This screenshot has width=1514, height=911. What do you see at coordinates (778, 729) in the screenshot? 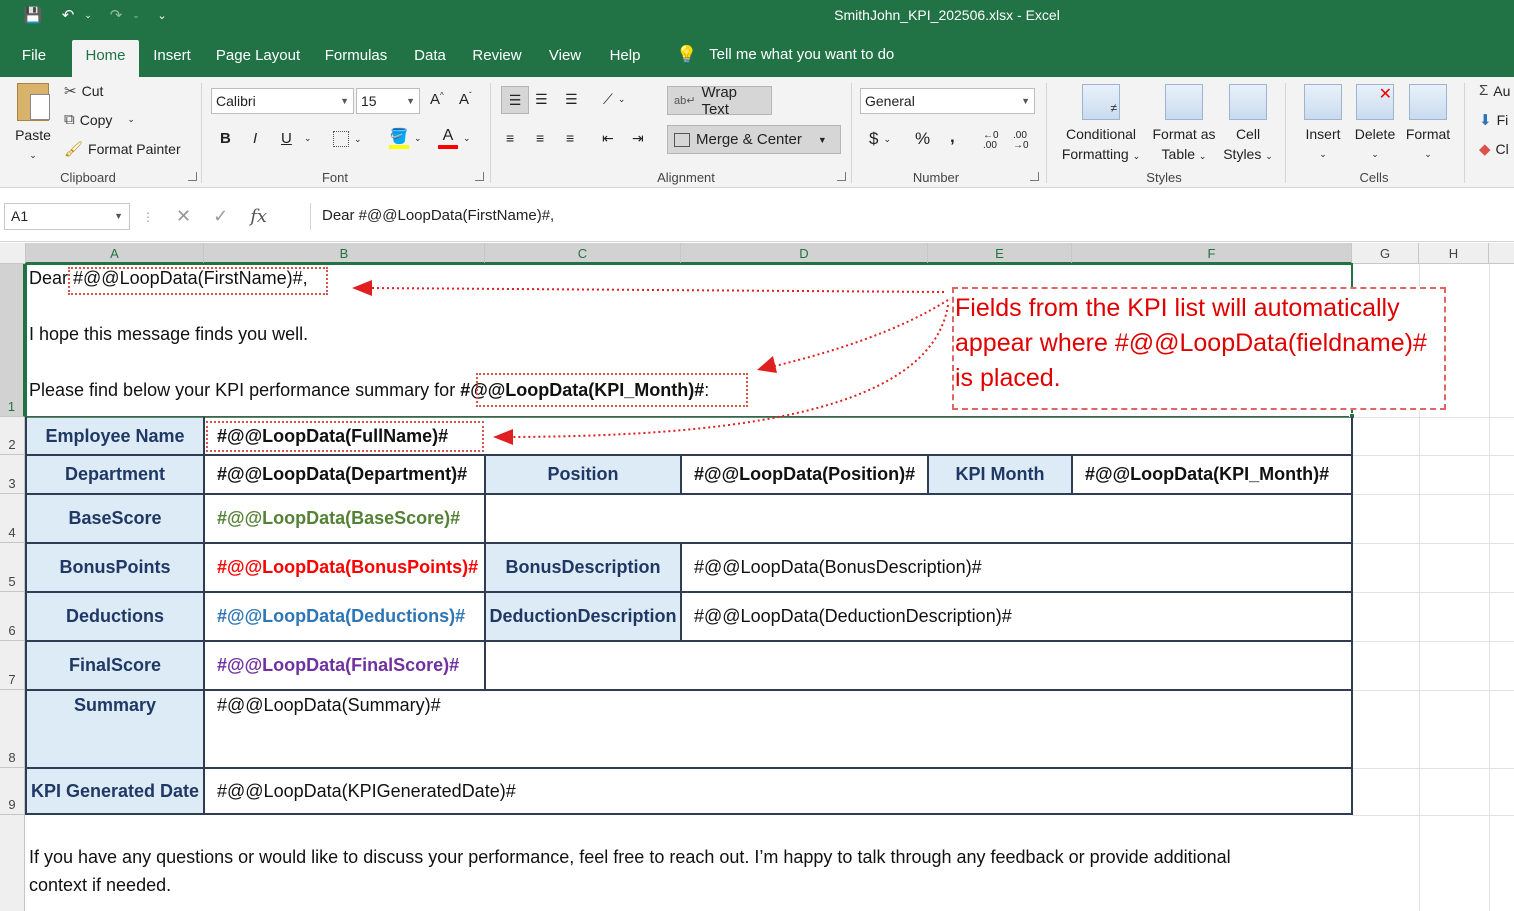
I see `summary-value: #@@LoopData(Summary)#` at bounding box center [778, 729].